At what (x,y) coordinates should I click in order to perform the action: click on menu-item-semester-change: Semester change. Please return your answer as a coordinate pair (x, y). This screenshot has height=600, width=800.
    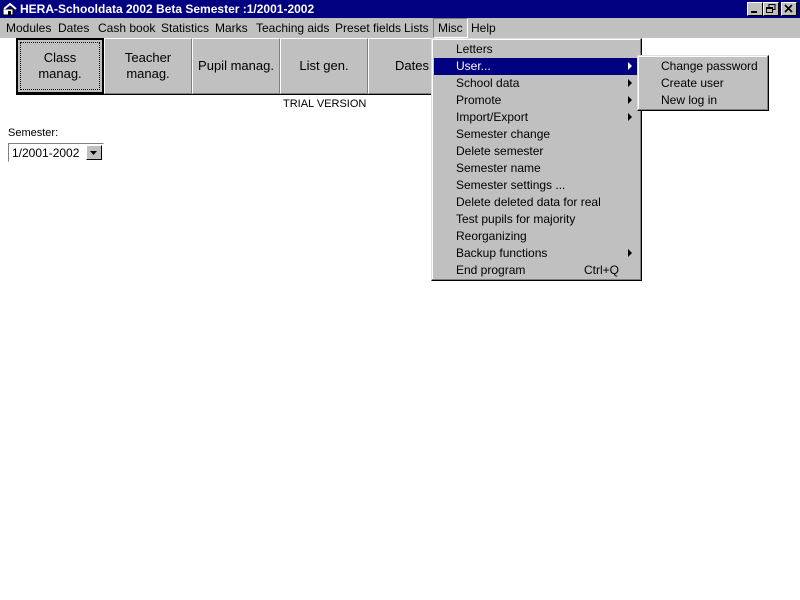
    Looking at the image, I should click on (536, 134).